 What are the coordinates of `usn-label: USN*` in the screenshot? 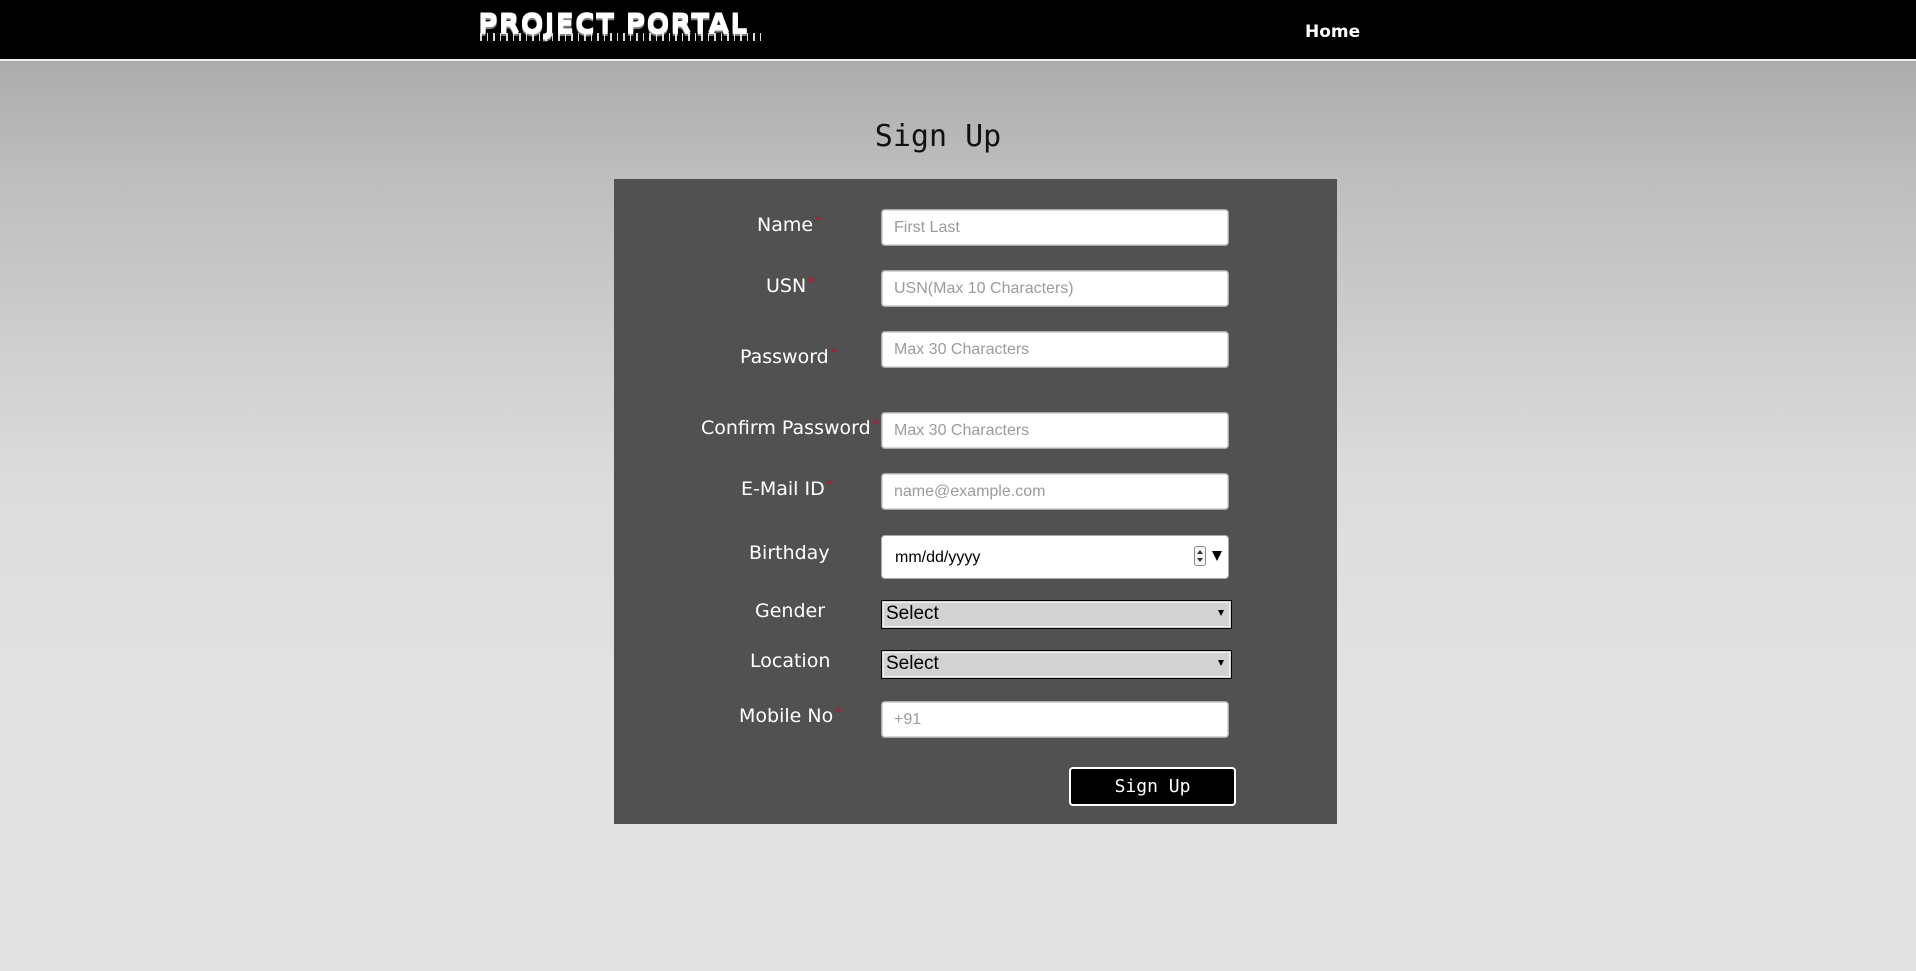 It's located at (790, 286).